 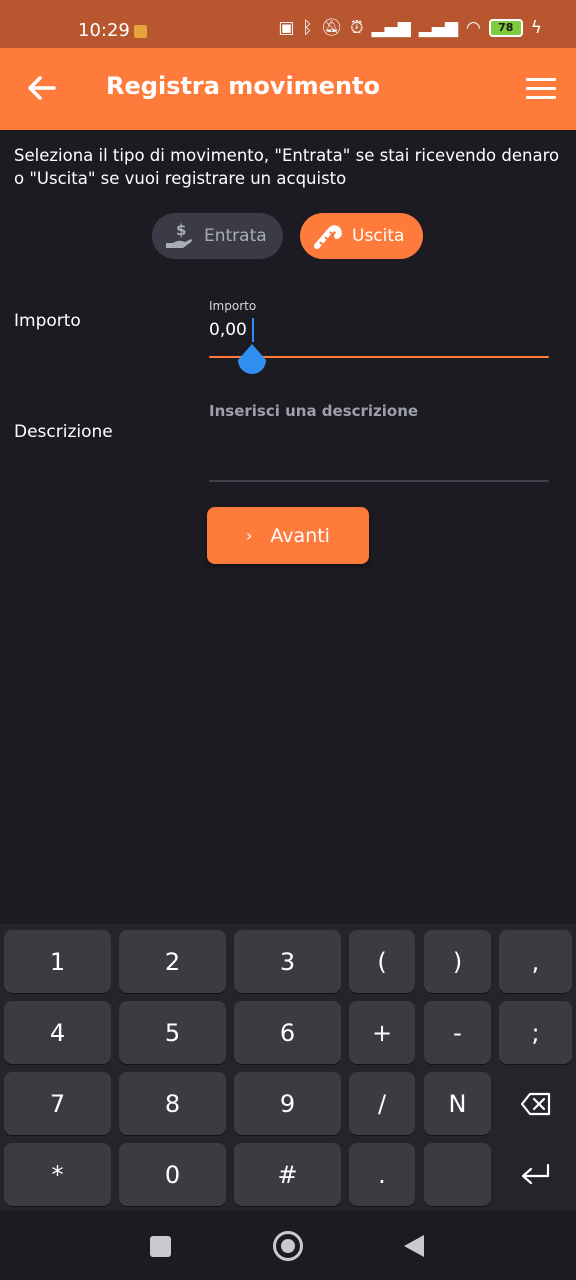 What do you see at coordinates (379, 481) in the screenshot?
I see `descrizione-underline` at bounding box center [379, 481].